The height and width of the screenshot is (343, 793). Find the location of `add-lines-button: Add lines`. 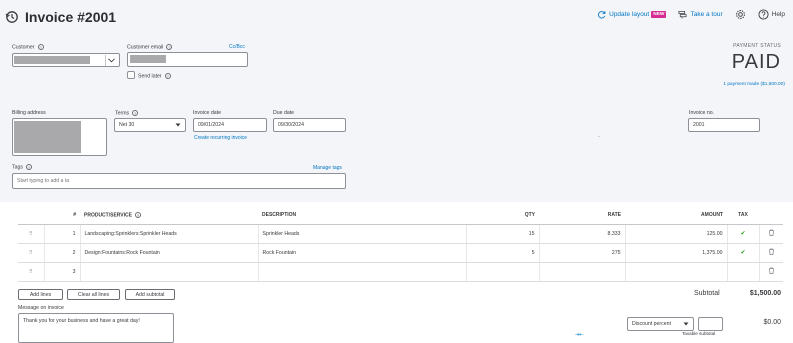

add-lines-button: Add lines is located at coordinates (40, 294).